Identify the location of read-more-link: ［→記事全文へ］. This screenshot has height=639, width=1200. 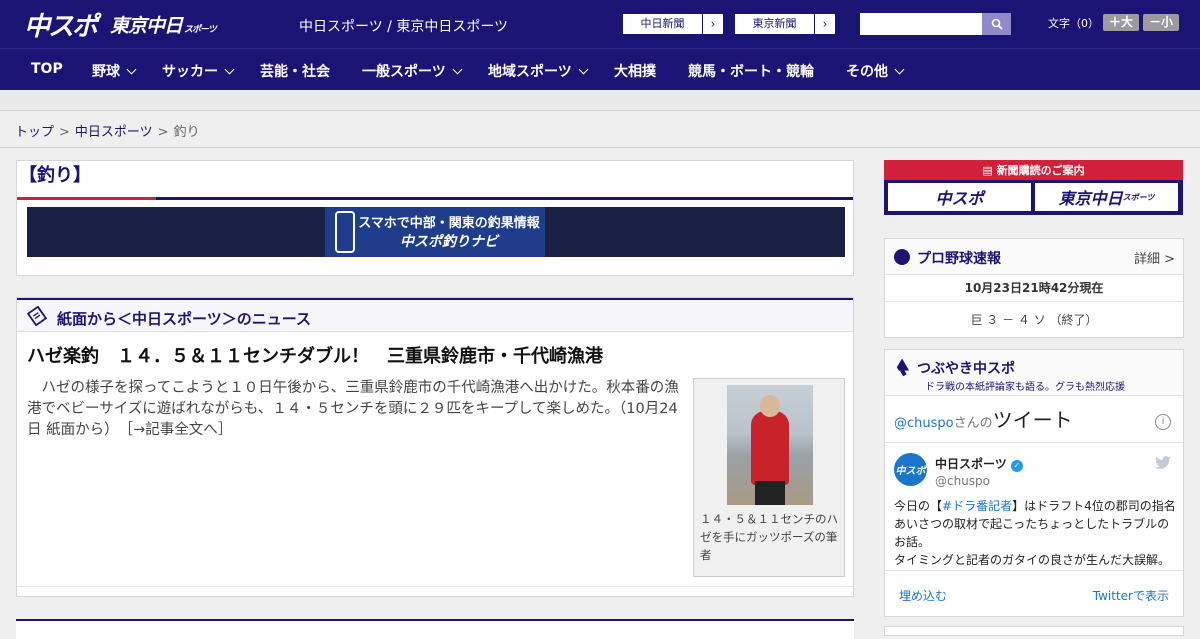
(179, 430).